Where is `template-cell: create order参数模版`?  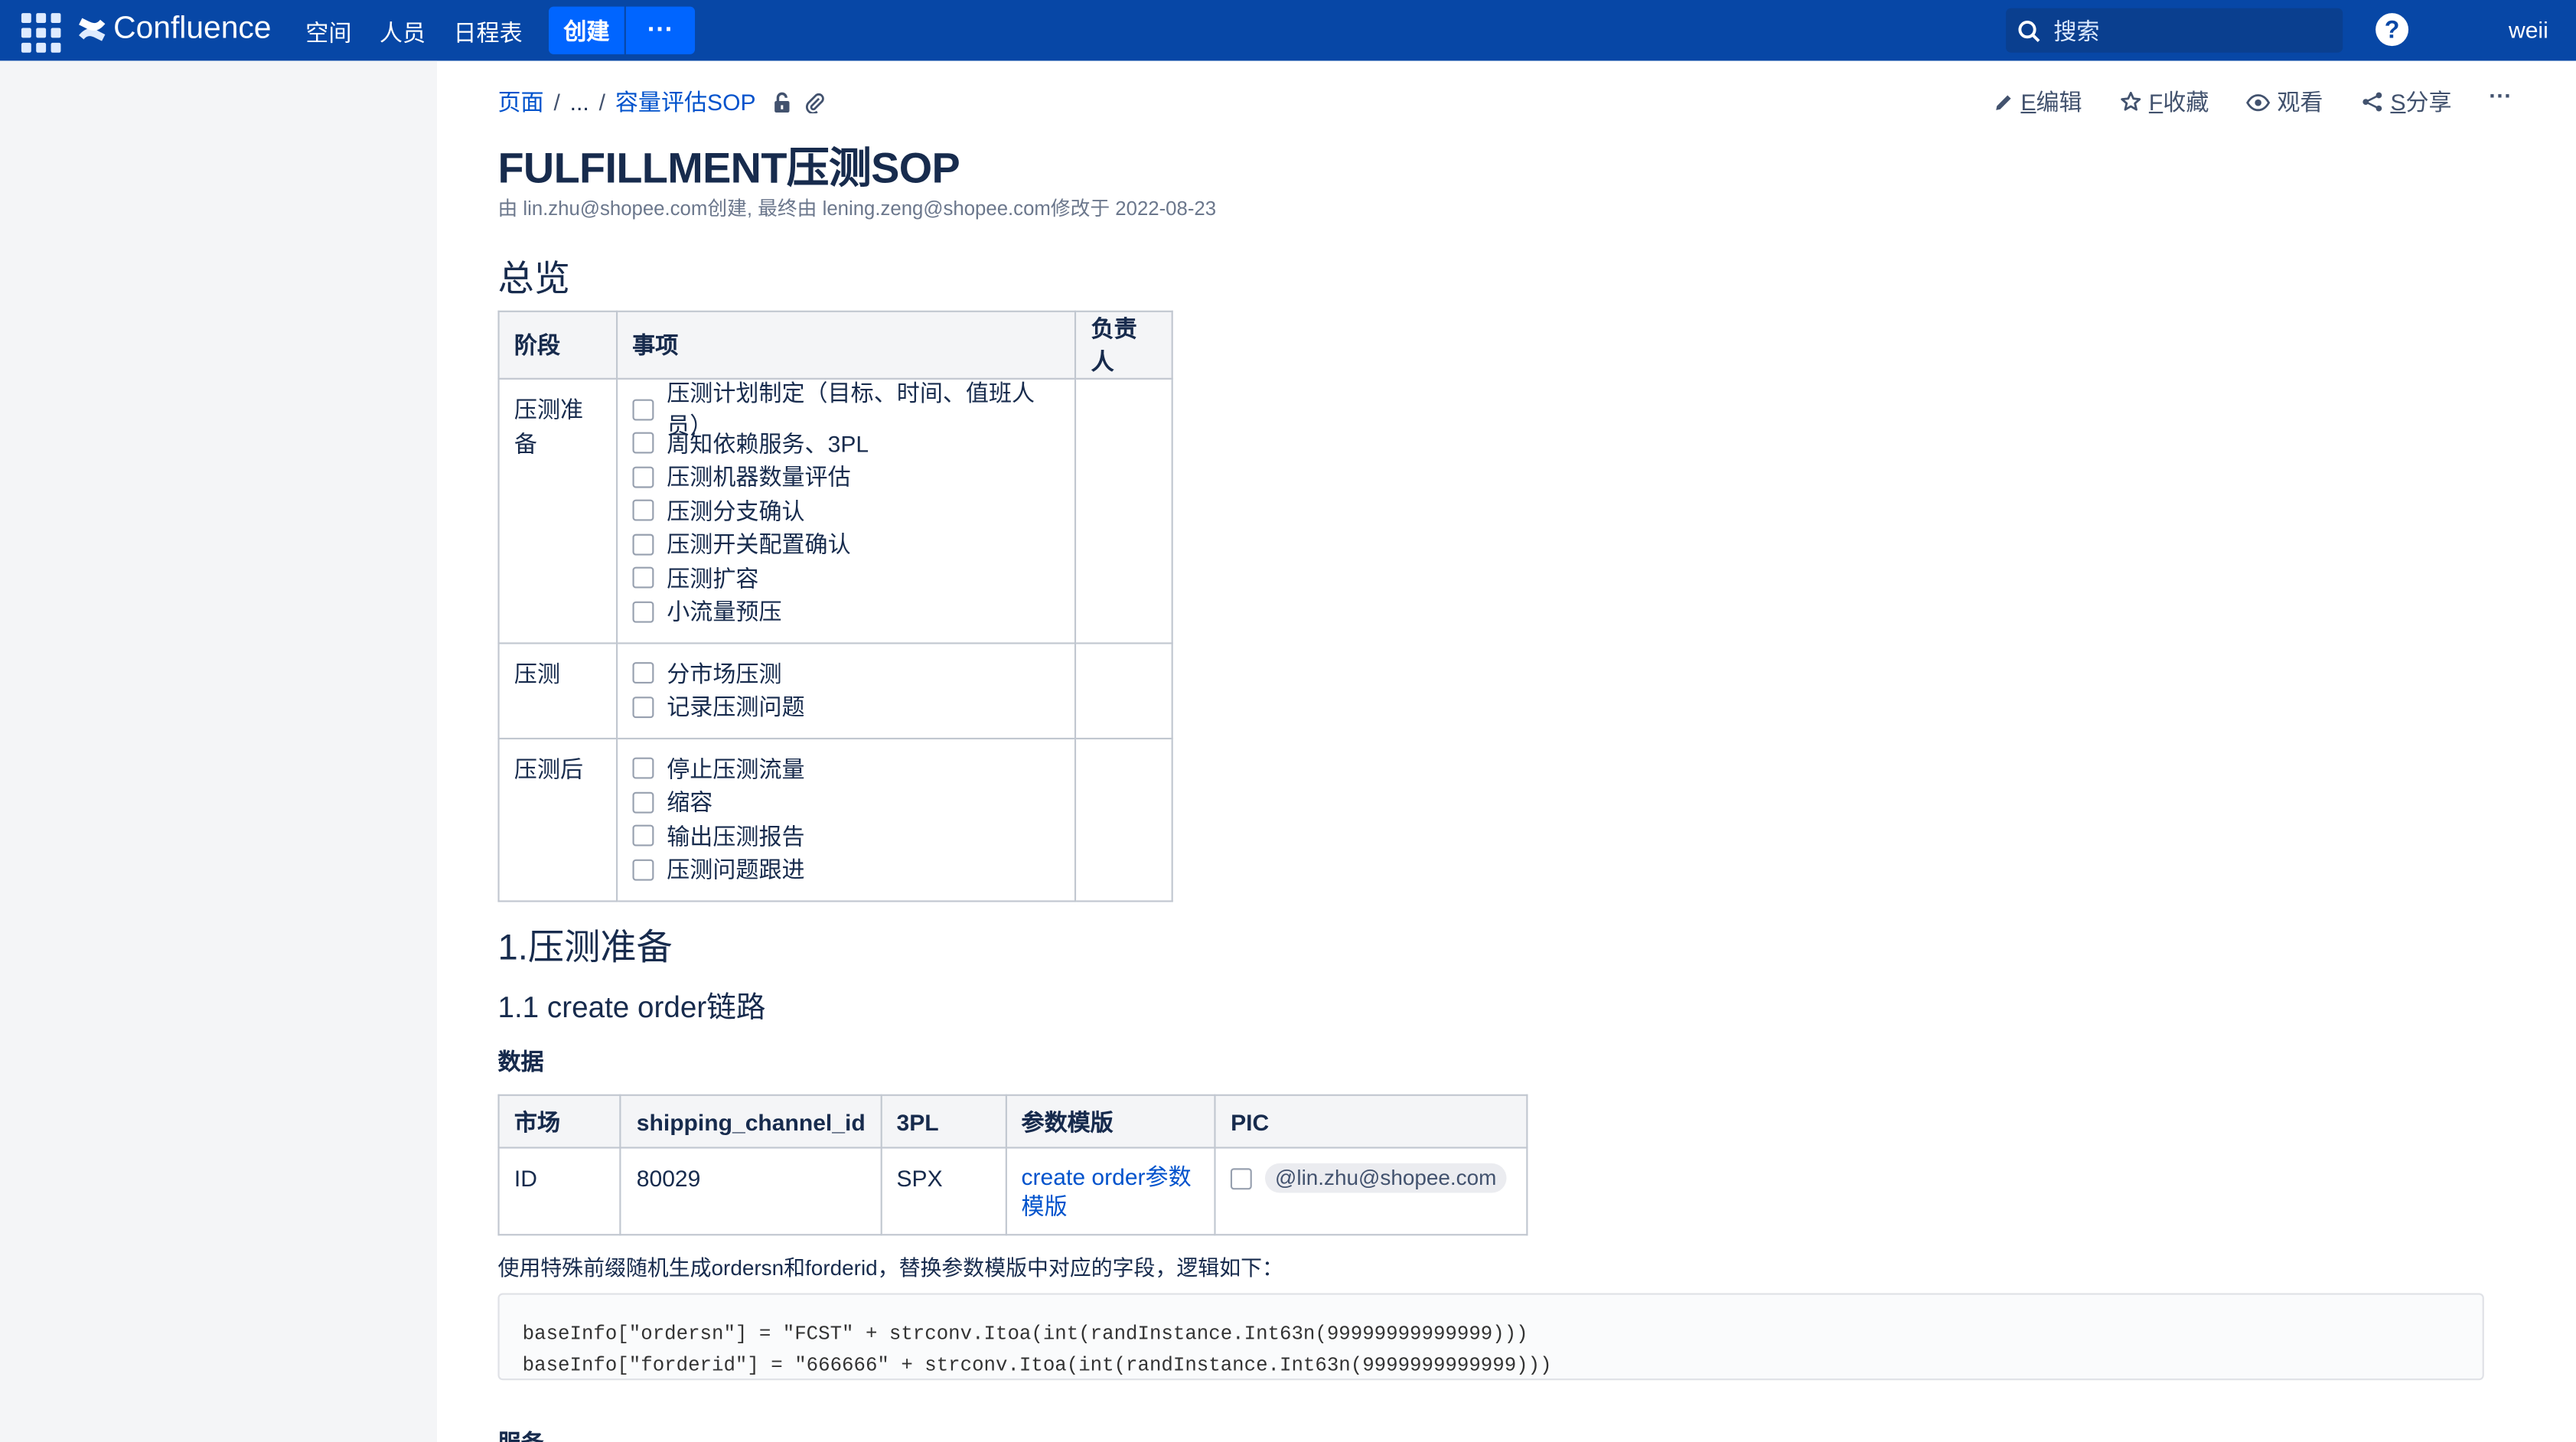 template-cell: create order参数模版 is located at coordinates (1110, 1192).